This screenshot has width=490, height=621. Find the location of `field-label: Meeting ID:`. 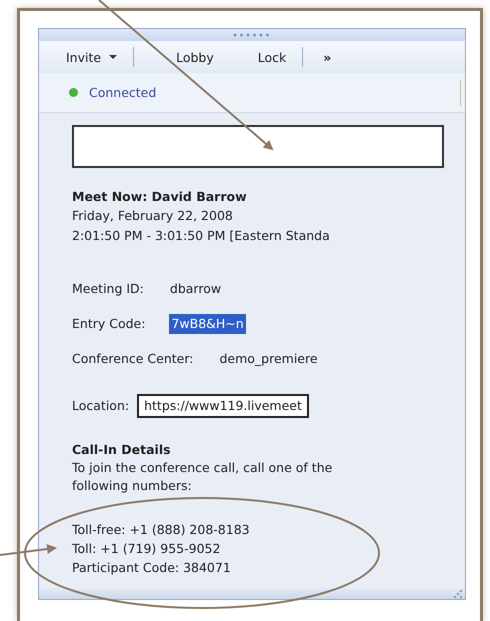

field-label: Meeting ID: is located at coordinates (108, 289).